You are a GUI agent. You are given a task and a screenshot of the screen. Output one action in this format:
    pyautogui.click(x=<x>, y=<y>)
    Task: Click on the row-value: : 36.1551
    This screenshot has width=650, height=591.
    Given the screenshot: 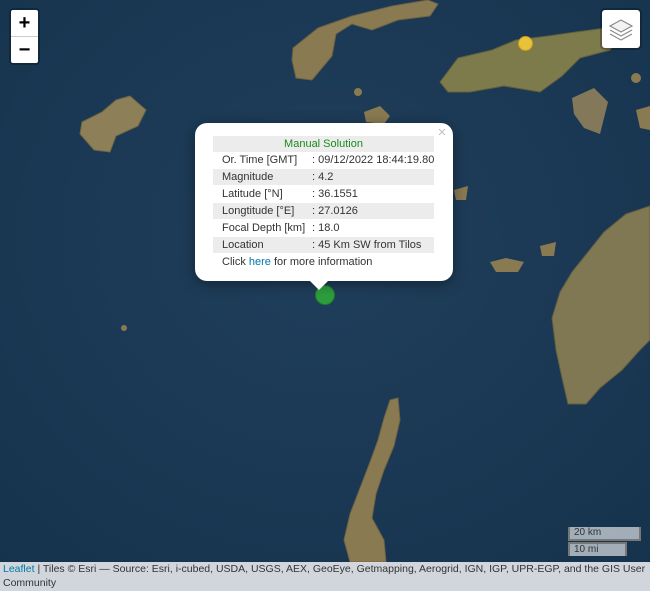 What is the action you would take?
    pyautogui.click(x=335, y=194)
    